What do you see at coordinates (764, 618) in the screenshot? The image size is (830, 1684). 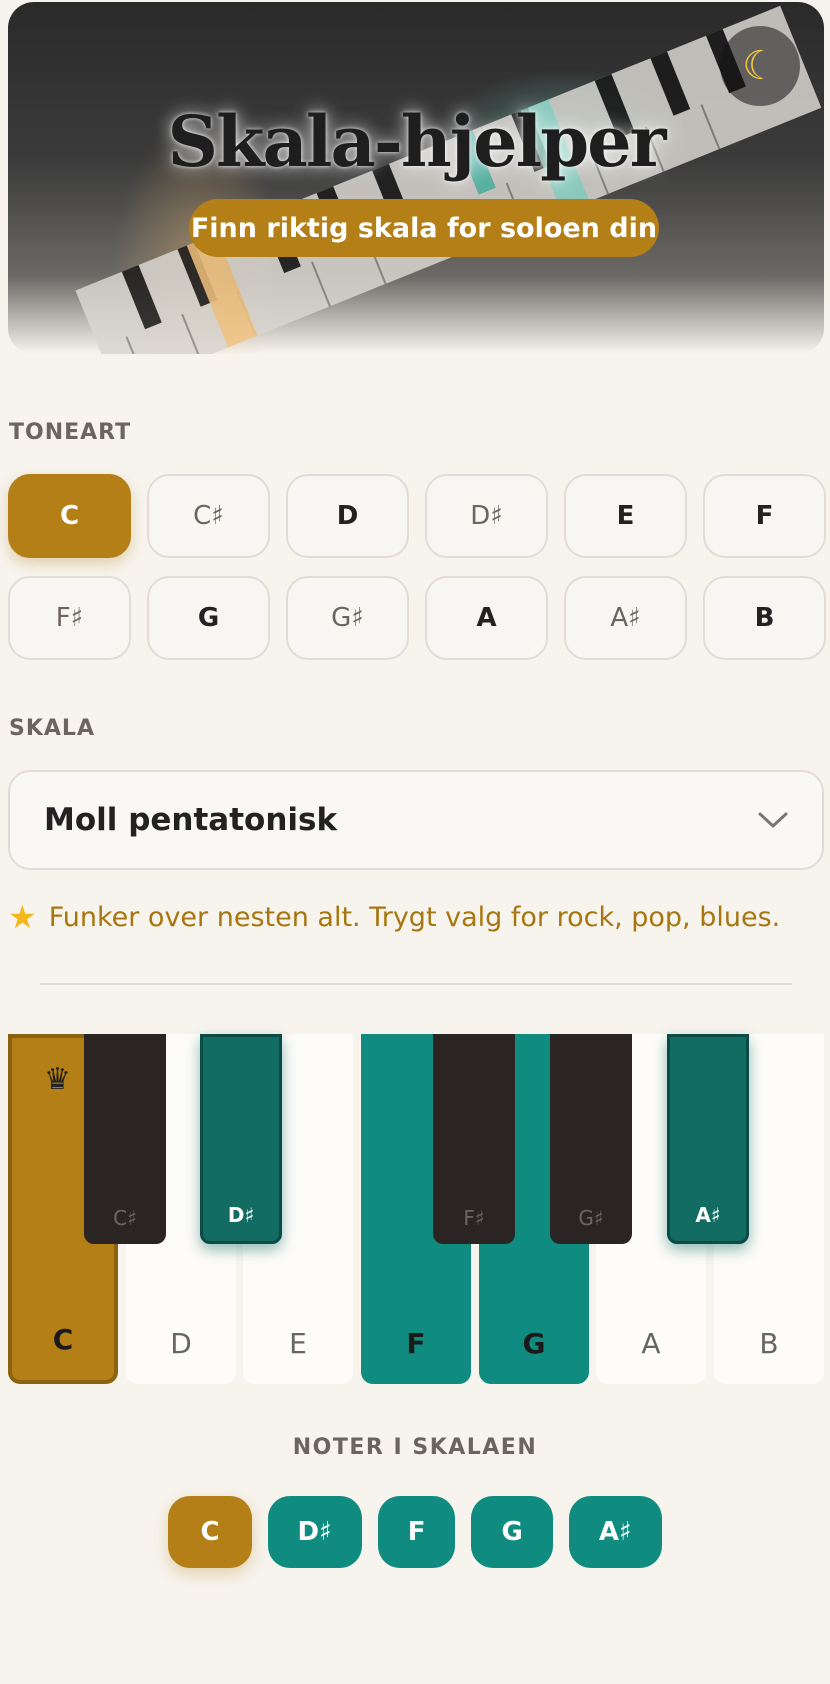 I see `key-button-b: B` at bounding box center [764, 618].